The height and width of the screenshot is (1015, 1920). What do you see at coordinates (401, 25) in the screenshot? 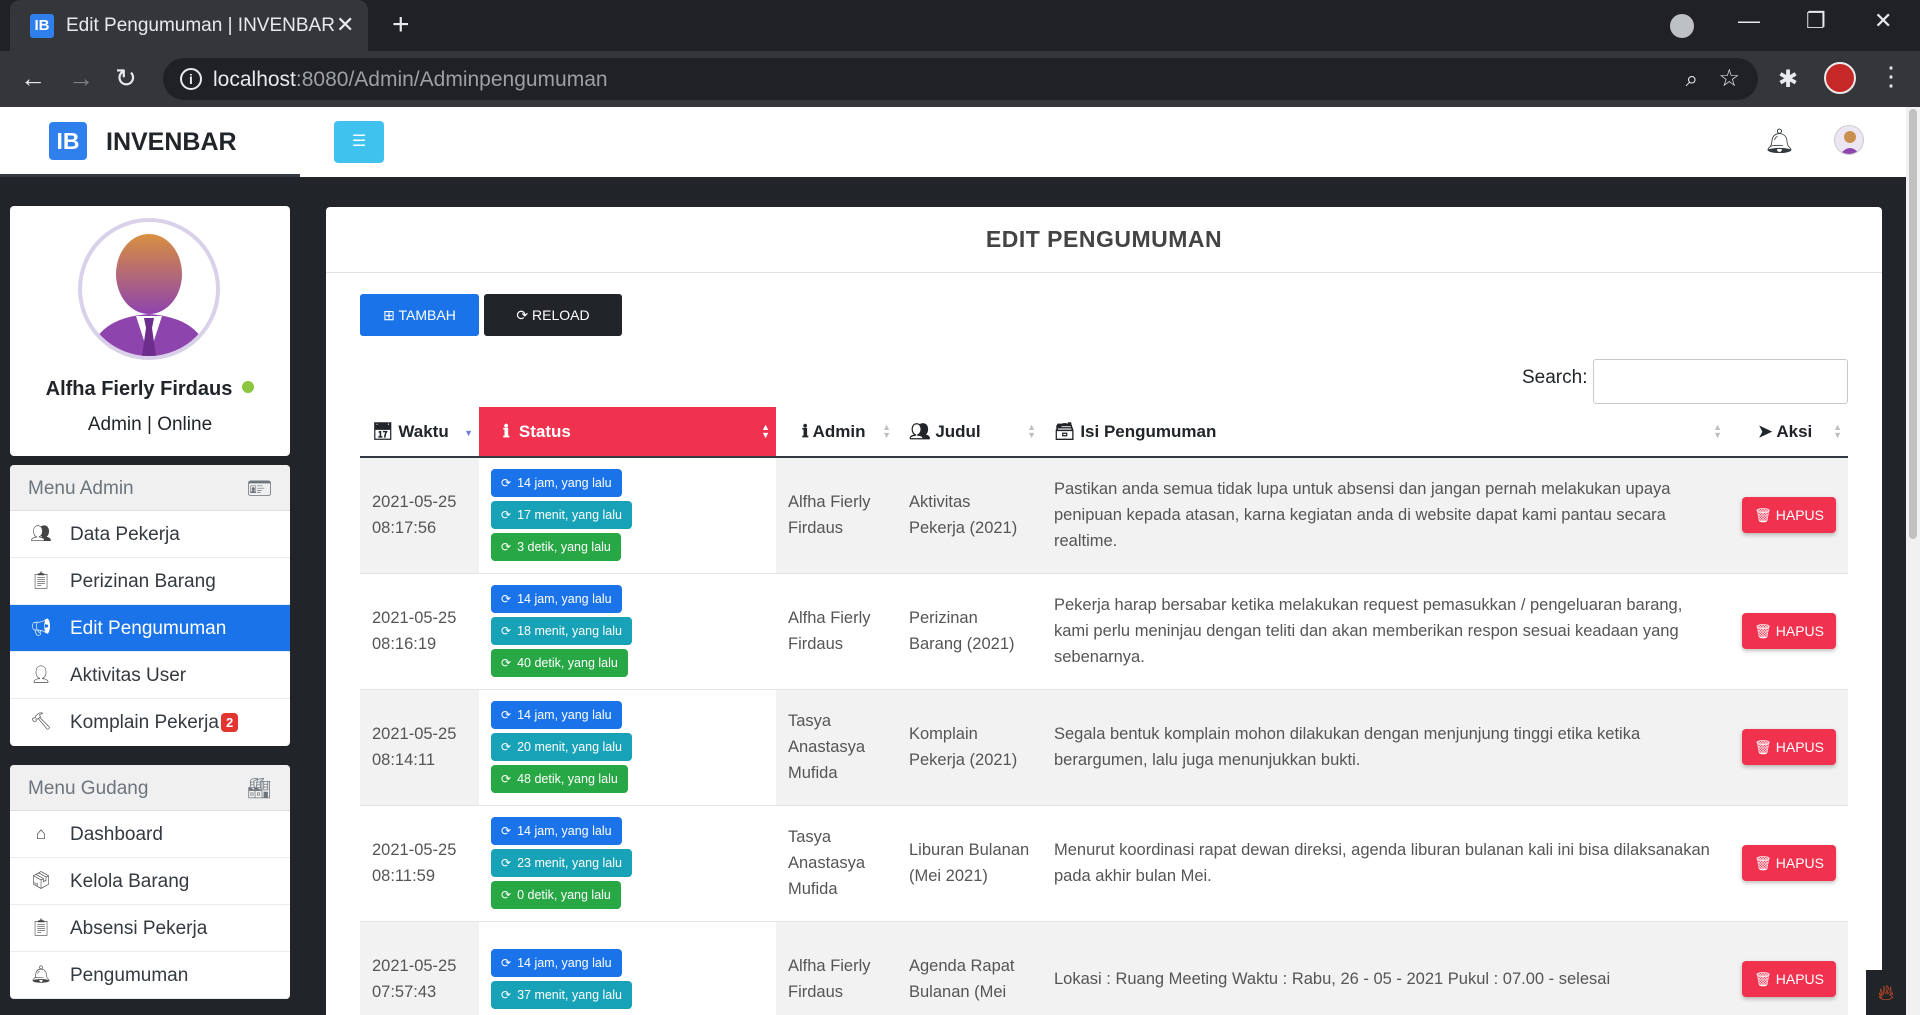
I see `new-tab-icon: +` at bounding box center [401, 25].